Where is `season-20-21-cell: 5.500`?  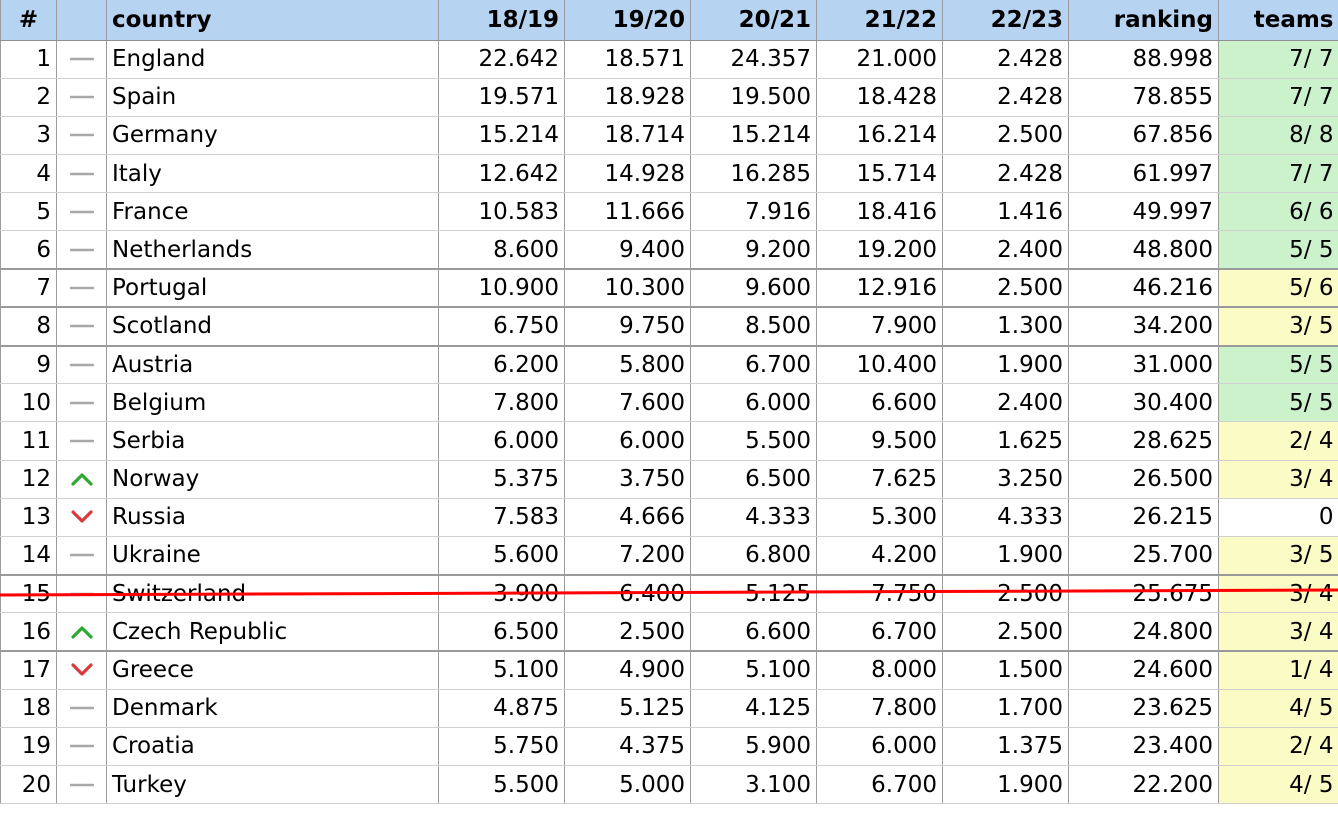 season-20-21-cell: 5.500 is located at coordinates (753, 441).